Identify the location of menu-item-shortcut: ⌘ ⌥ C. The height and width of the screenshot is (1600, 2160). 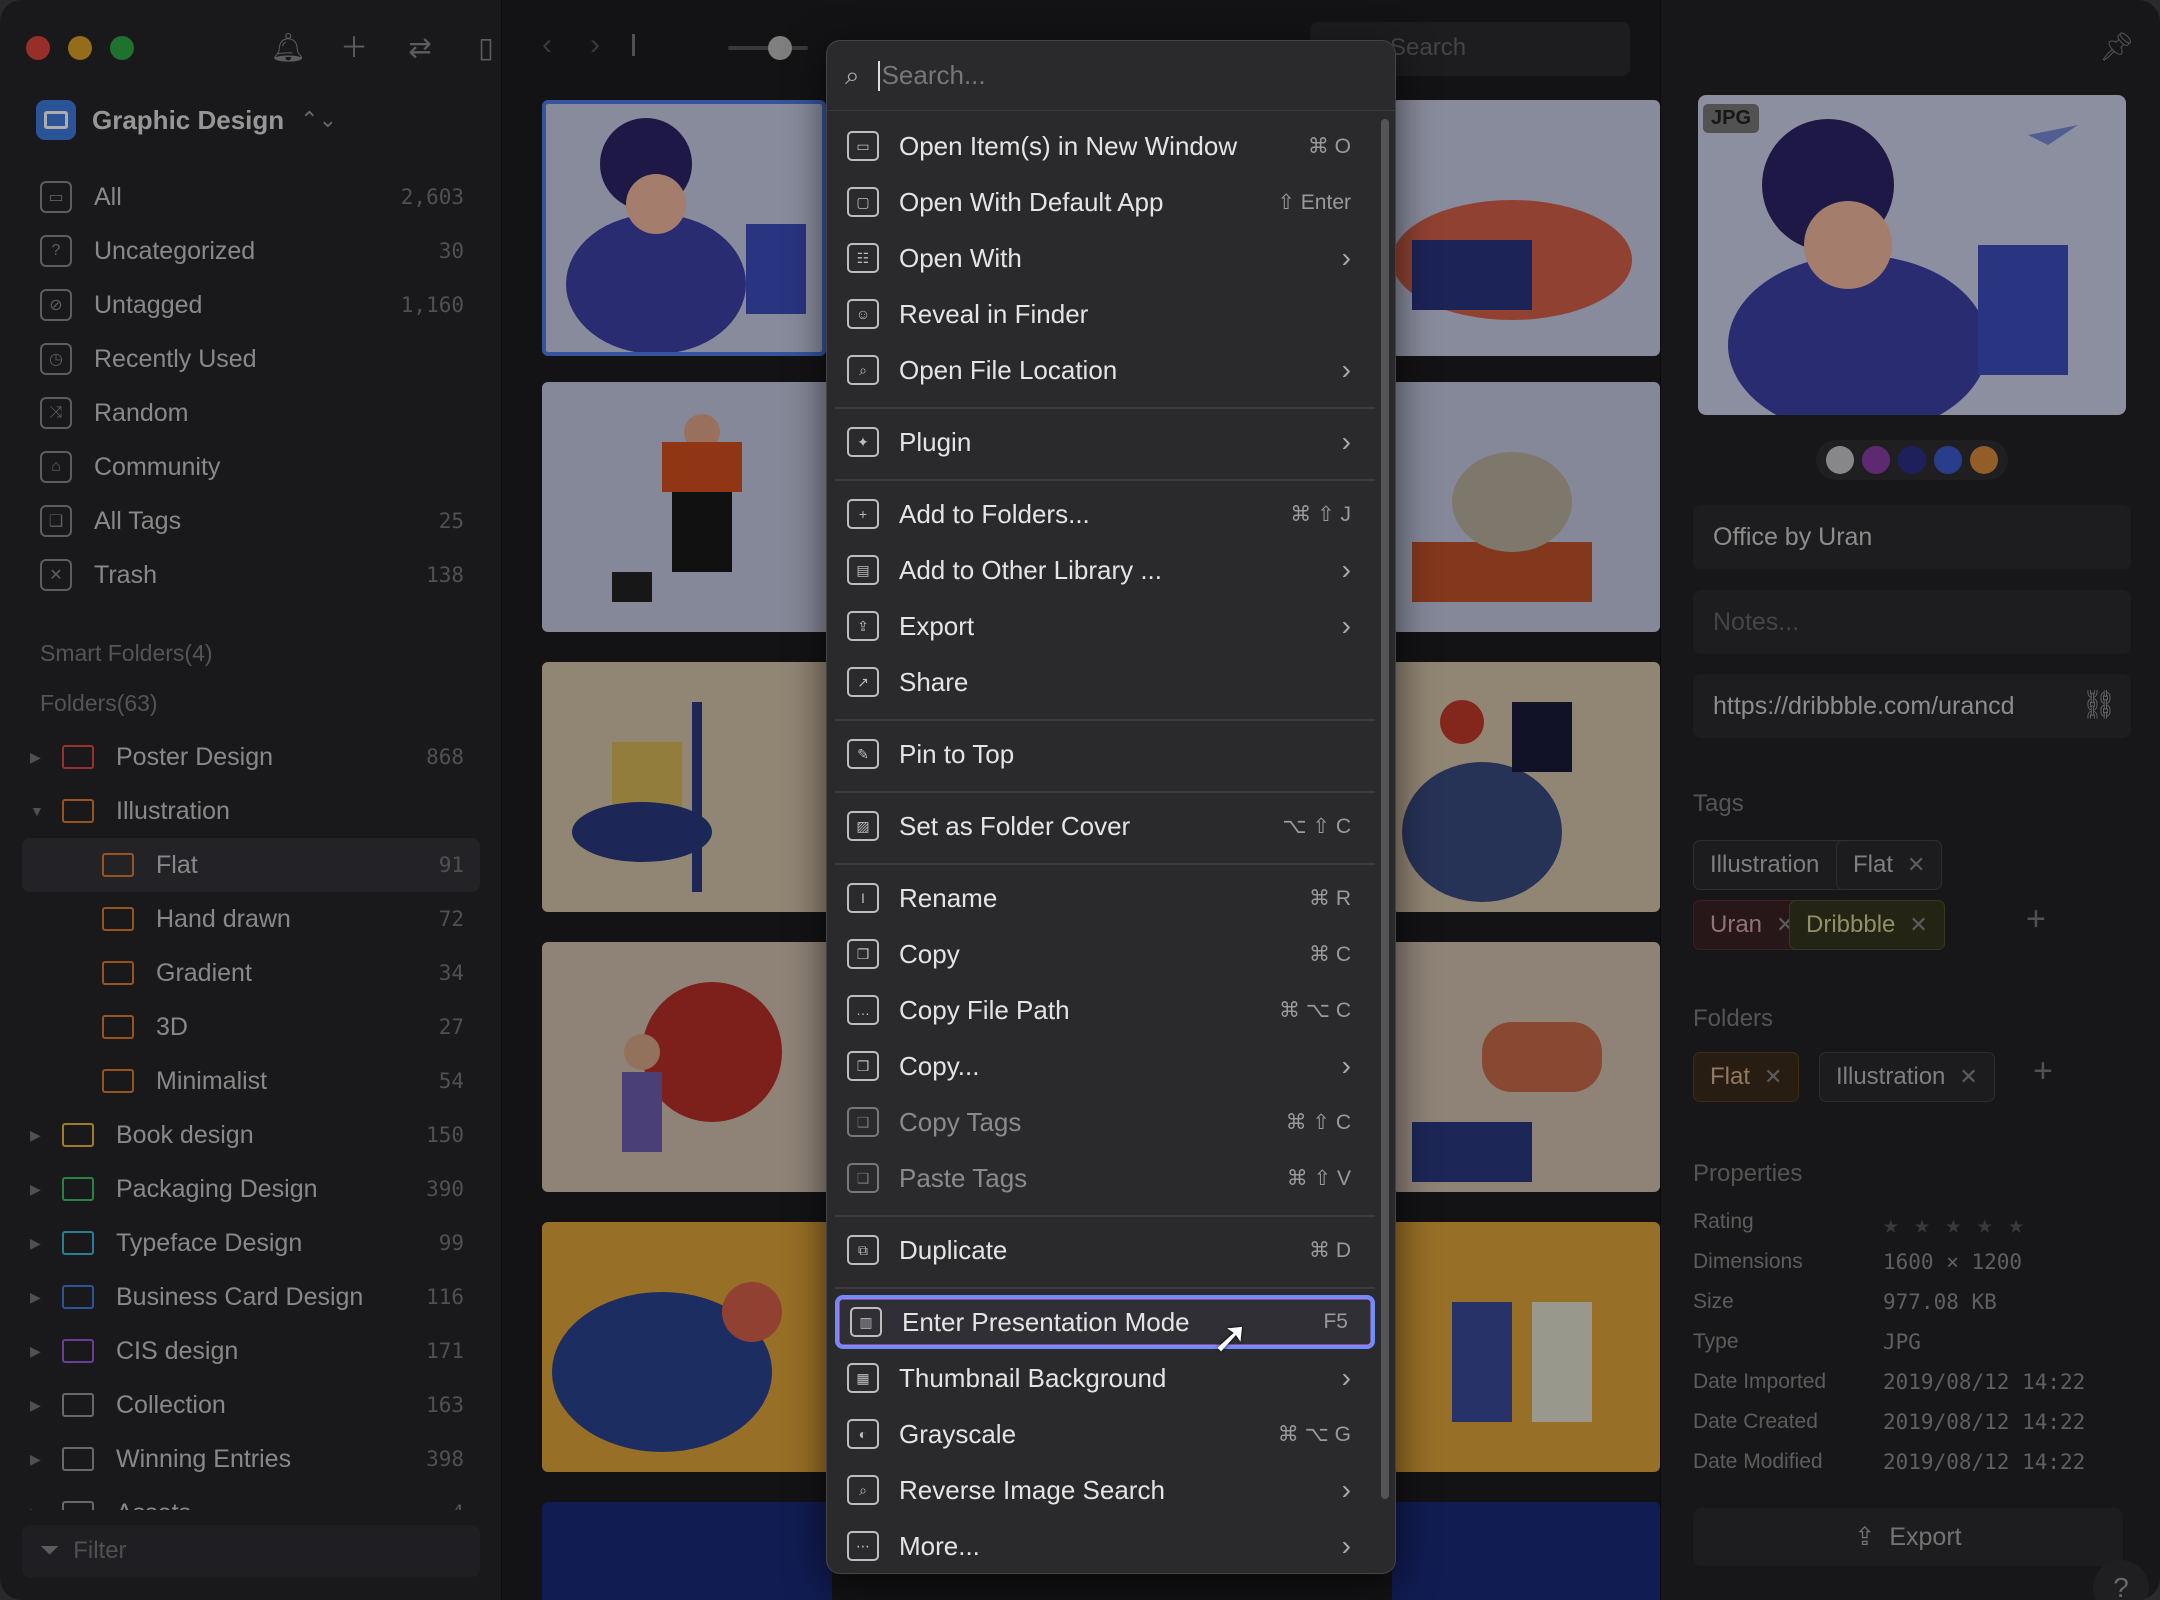
(1314, 1010).